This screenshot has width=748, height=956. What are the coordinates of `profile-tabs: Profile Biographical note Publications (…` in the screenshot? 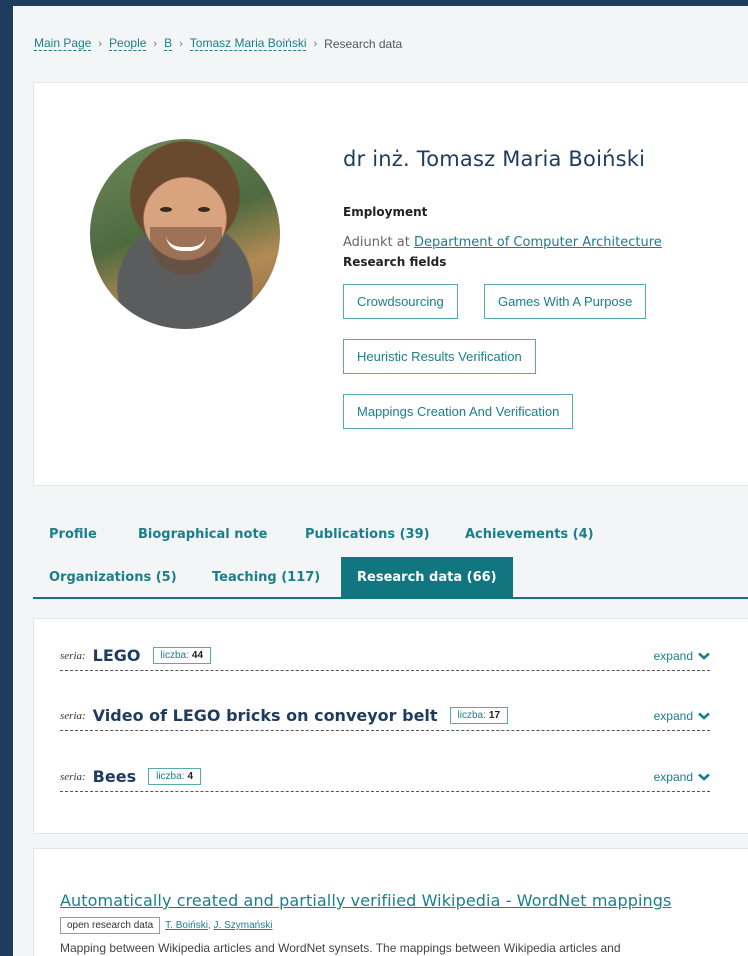 It's located at (390, 559).